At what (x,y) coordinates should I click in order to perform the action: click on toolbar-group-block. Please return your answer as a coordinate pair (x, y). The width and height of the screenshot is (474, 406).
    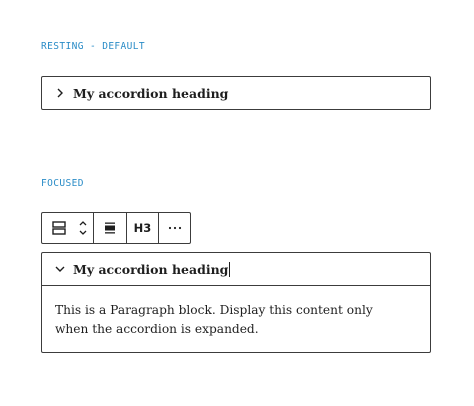
    Looking at the image, I should click on (68, 228).